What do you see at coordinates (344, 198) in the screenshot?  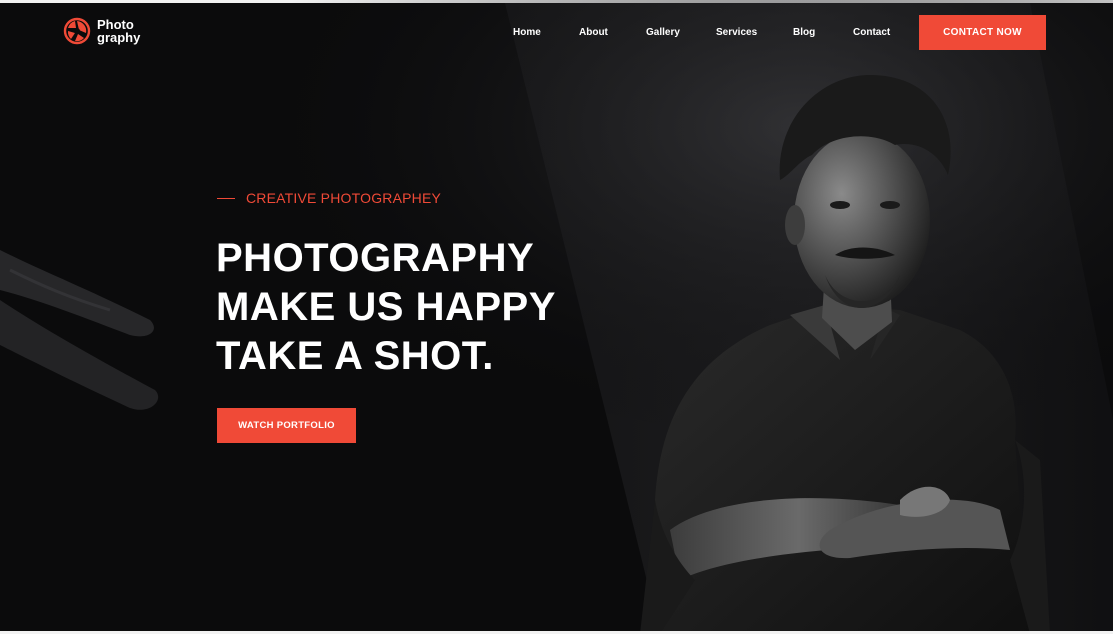 I see `eyebrow-text: CREATIVE PHOTOGRAPHEY` at bounding box center [344, 198].